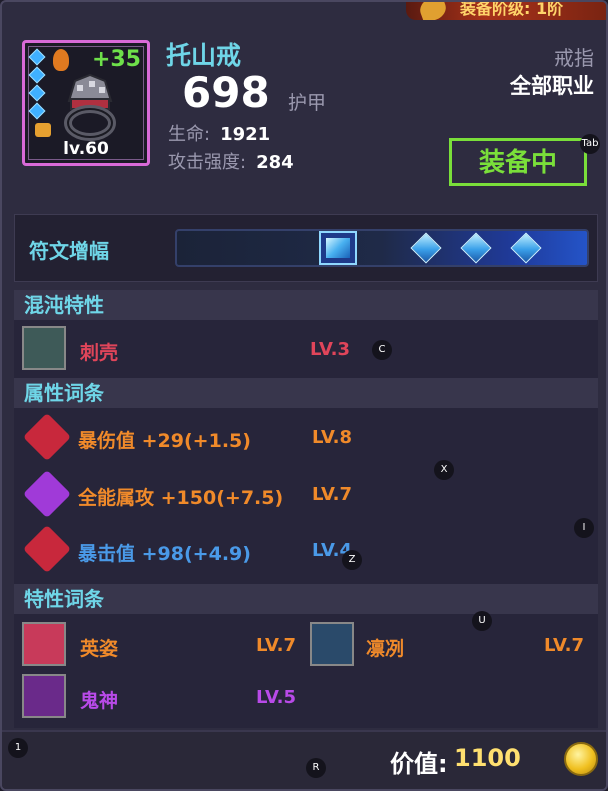 This screenshot has height=791, width=608. What do you see at coordinates (307, 103) in the screenshot?
I see `armor-label: 护甲` at bounding box center [307, 103].